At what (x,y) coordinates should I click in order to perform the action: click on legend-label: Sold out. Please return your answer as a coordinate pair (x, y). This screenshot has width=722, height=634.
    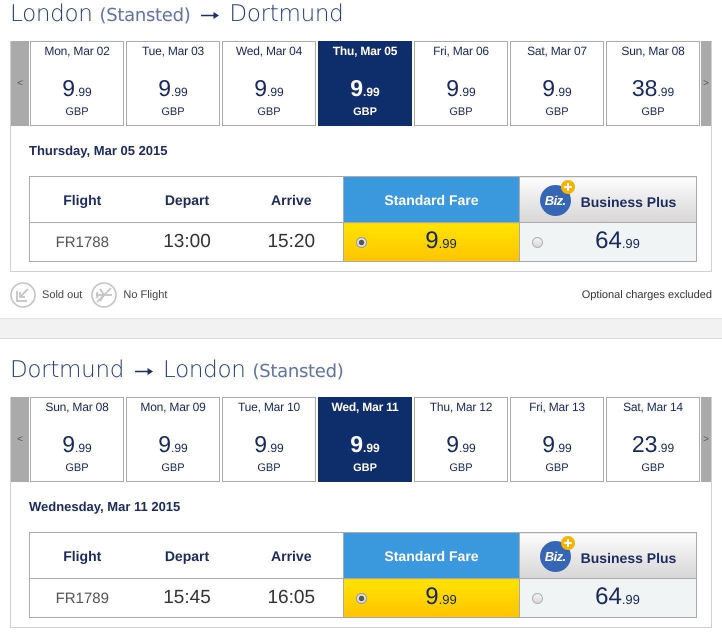
    Looking at the image, I should click on (62, 295).